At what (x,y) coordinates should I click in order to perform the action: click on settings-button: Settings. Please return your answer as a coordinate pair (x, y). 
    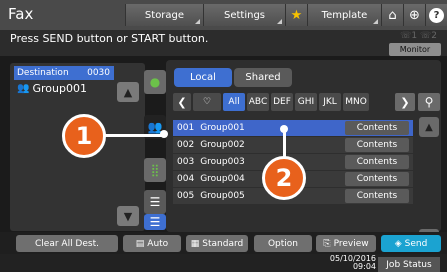
    Looking at the image, I should click on (244, 15).